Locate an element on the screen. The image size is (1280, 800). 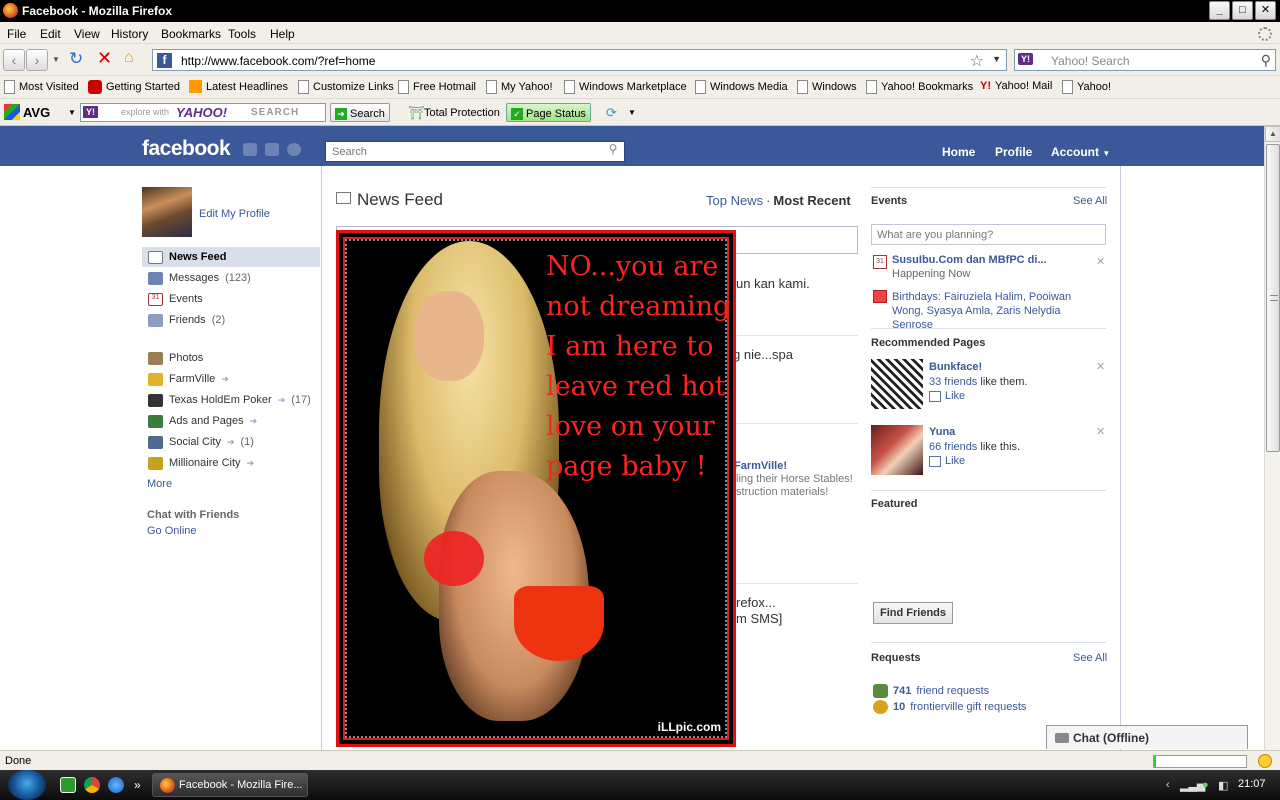
menu-bookmarks: Bookmarks is located at coordinates (191, 34).